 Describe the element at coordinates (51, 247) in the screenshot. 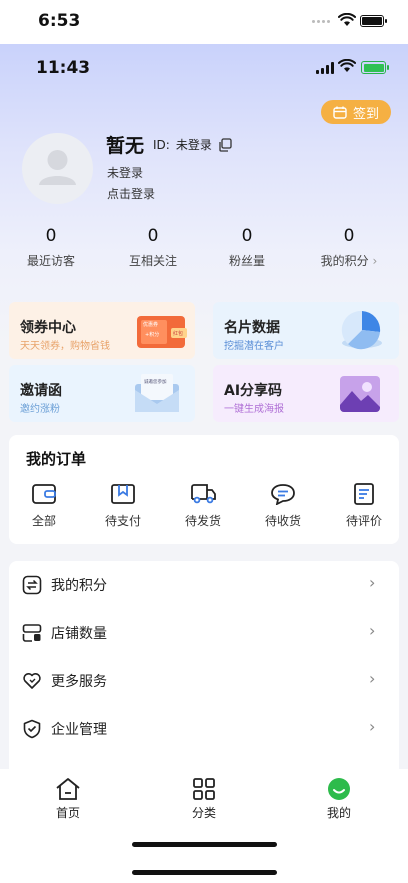

I see `stat-recent-visitors: 0 最近访客` at that location.